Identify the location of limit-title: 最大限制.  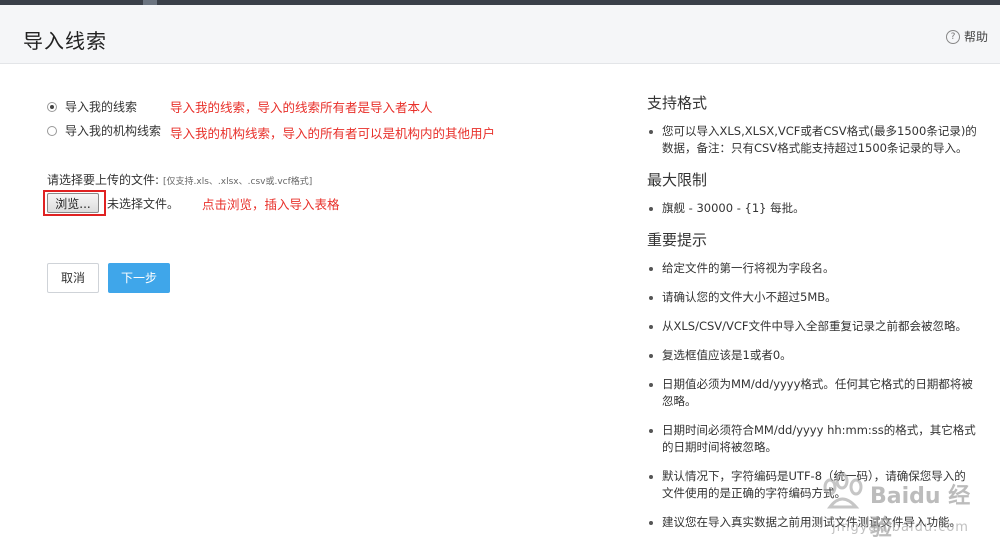
(677, 180).